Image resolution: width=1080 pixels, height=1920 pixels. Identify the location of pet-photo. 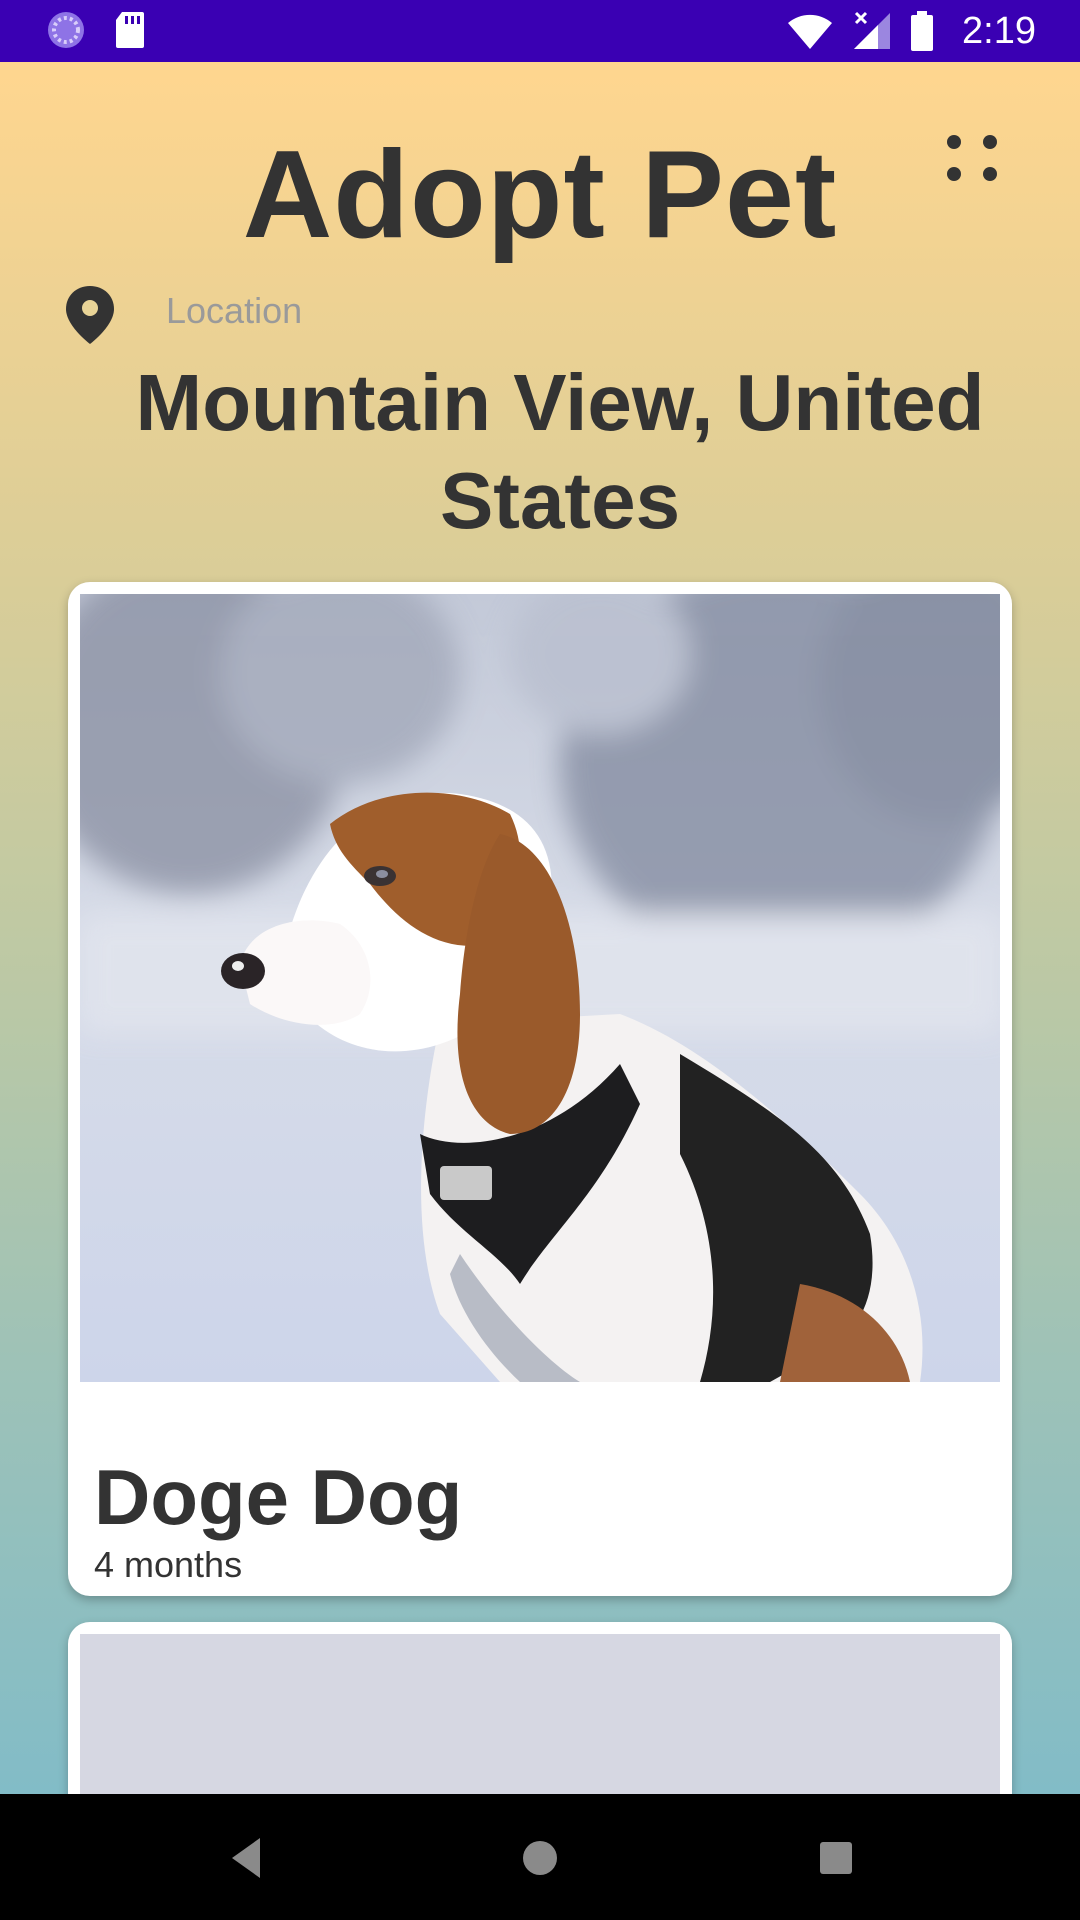
(540, 1714).